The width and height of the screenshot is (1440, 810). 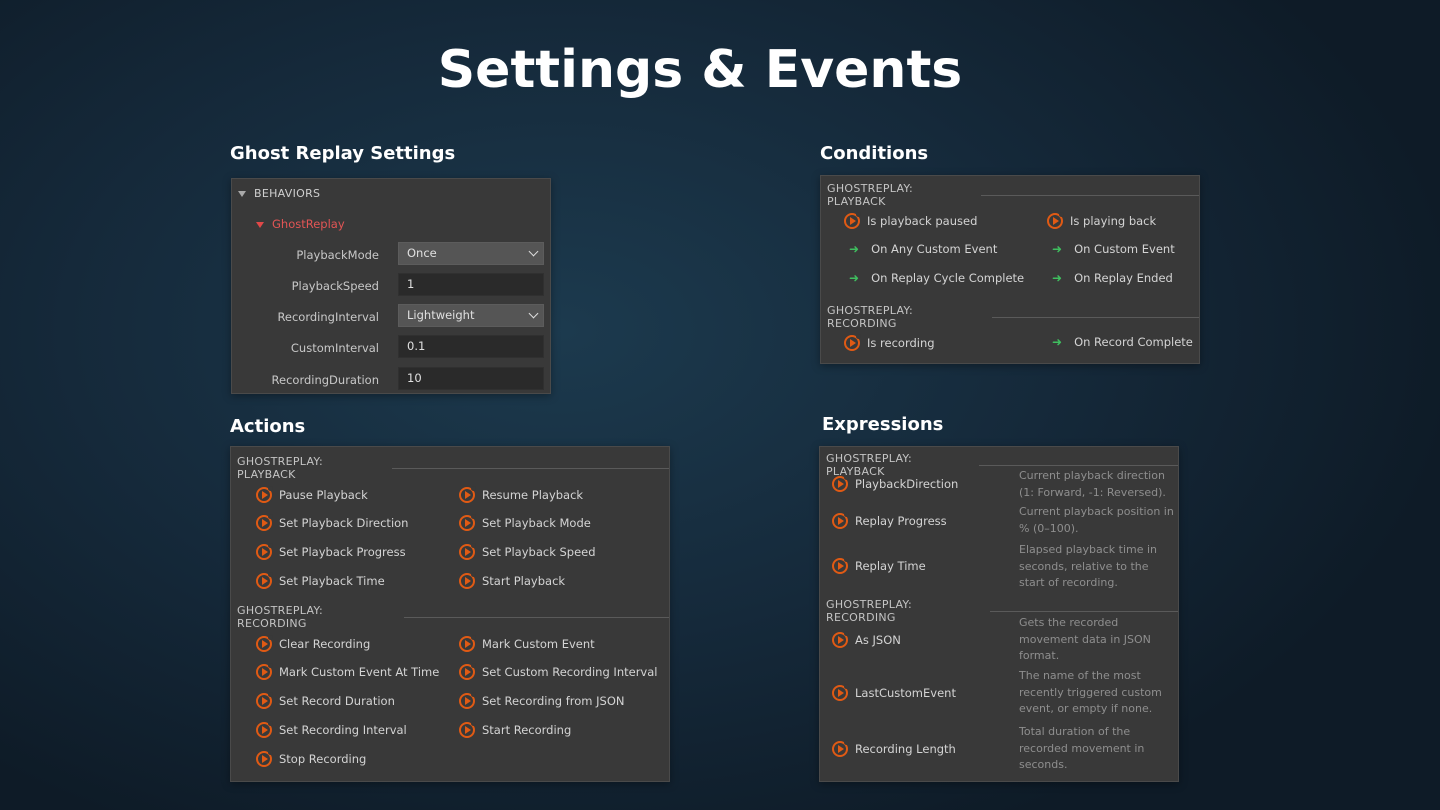 What do you see at coordinates (1101, 220) in the screenshot?
I see `condition-item: Is playing back` at bounding box center [1101, 220].